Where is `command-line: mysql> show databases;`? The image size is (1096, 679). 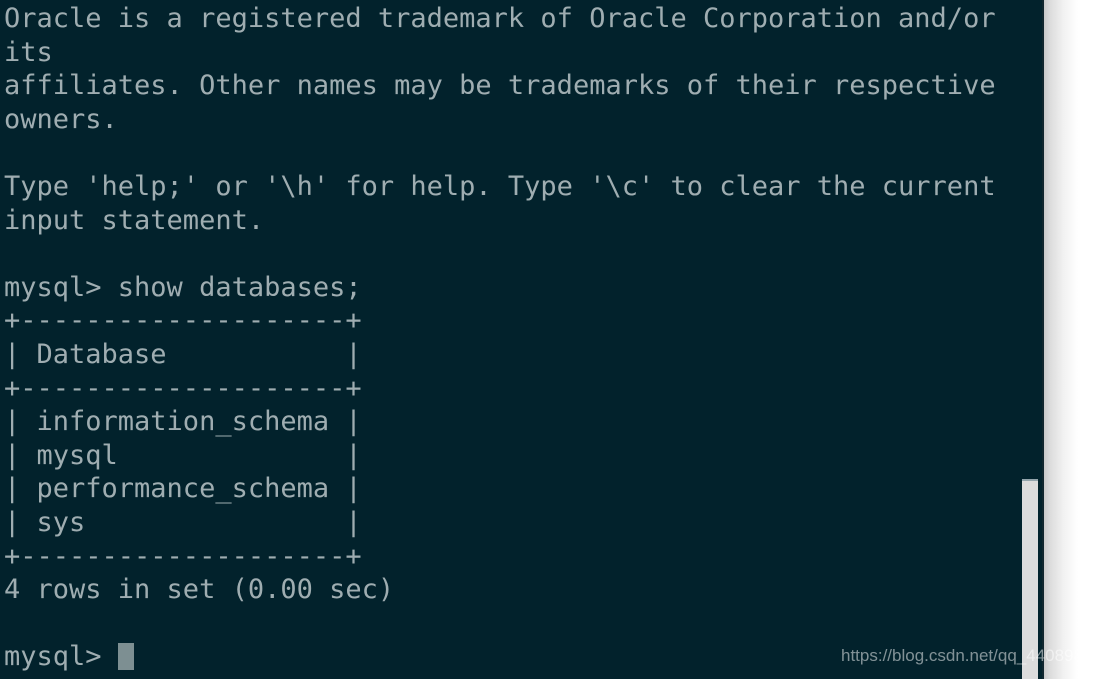
command-line: mysql> show databases; is located at coordinates (183, 287).